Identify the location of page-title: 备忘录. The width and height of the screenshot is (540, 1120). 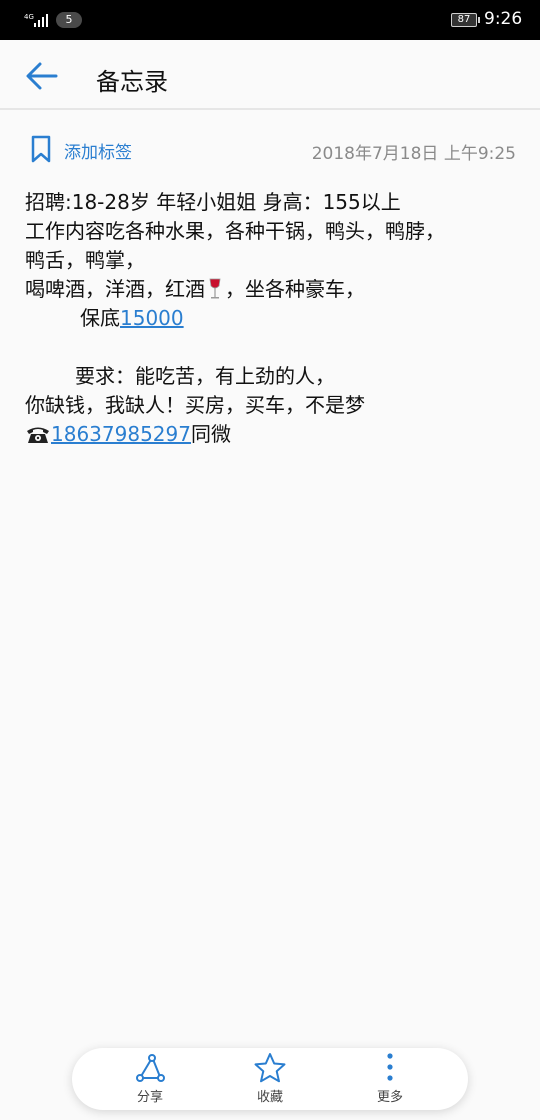
(132, 82).